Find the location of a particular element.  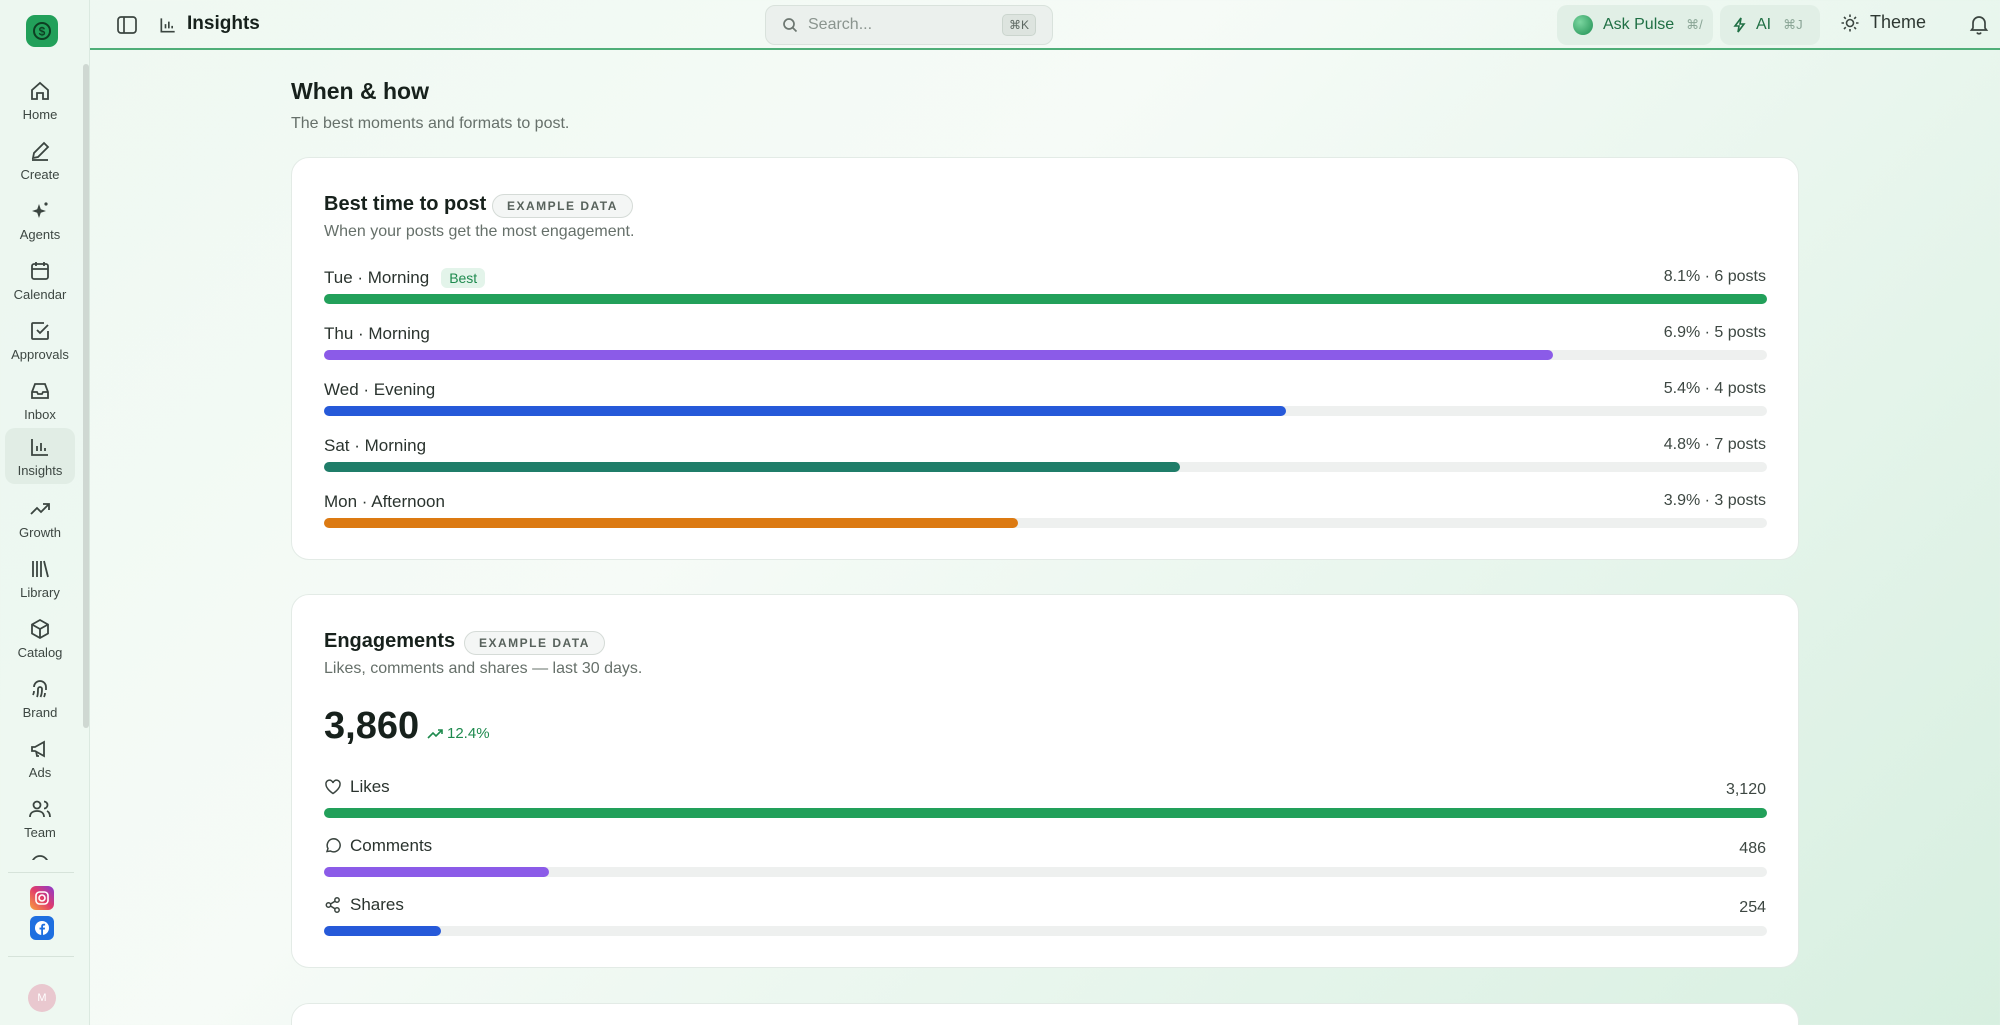

time-row-value: 5.4% · 4 posts is located at coordinates (1714, 388).